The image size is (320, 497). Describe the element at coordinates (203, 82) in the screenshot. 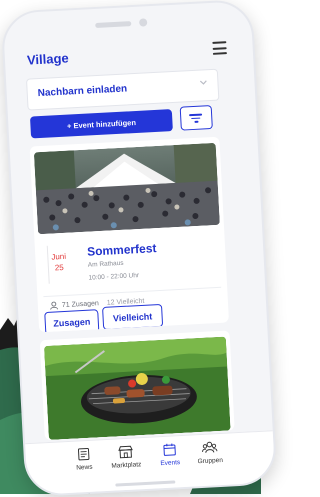

I see `chevron-down-icon` at that location.